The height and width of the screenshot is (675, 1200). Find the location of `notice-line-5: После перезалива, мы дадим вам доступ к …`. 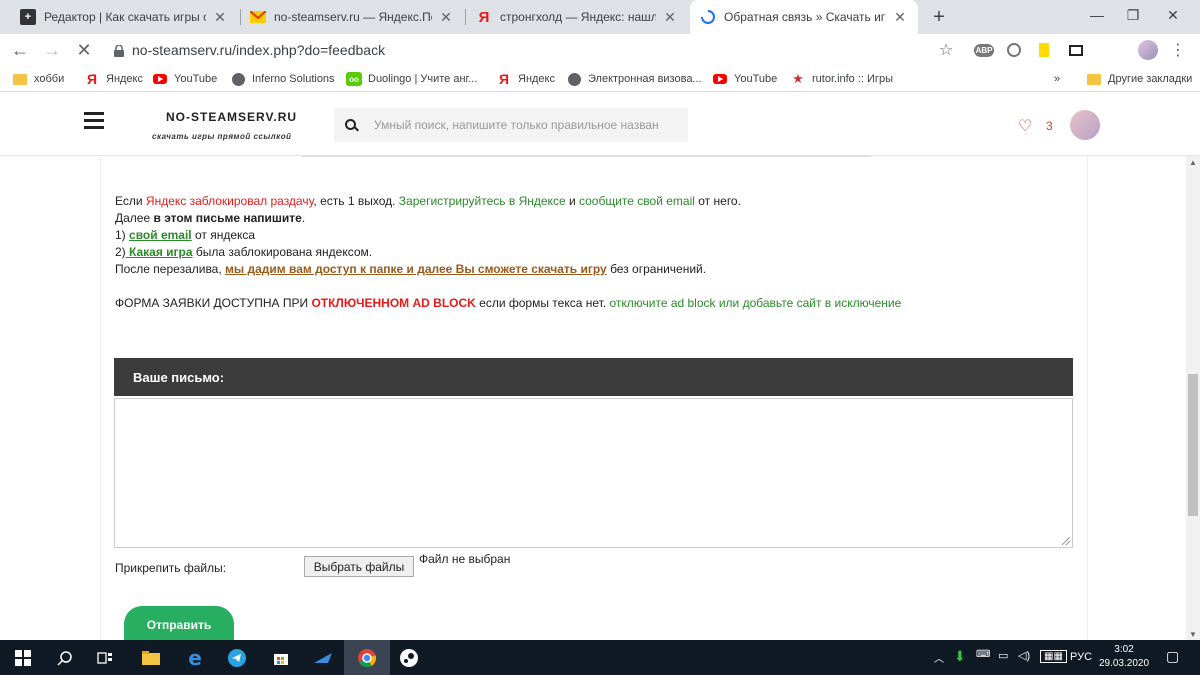

notice-line-5: После перезалива, мы дадим вам доступ к … is located at coordinates (508, 269).